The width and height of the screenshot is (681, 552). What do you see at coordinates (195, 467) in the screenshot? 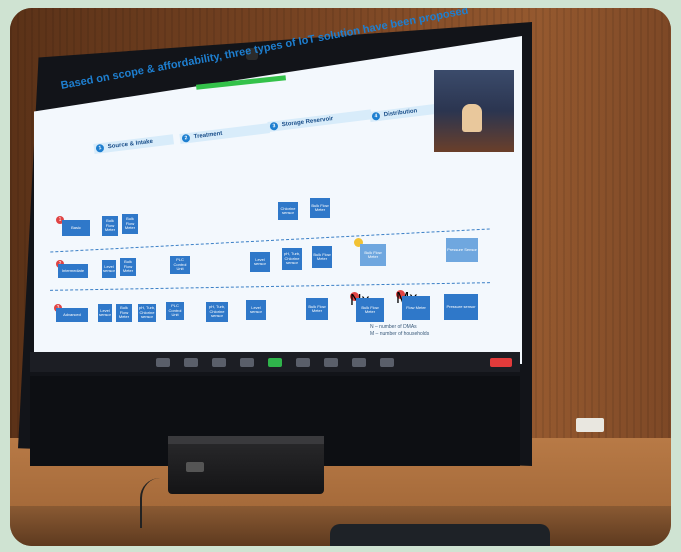
I see `speaker-panel` at bounding box center [195, 467].